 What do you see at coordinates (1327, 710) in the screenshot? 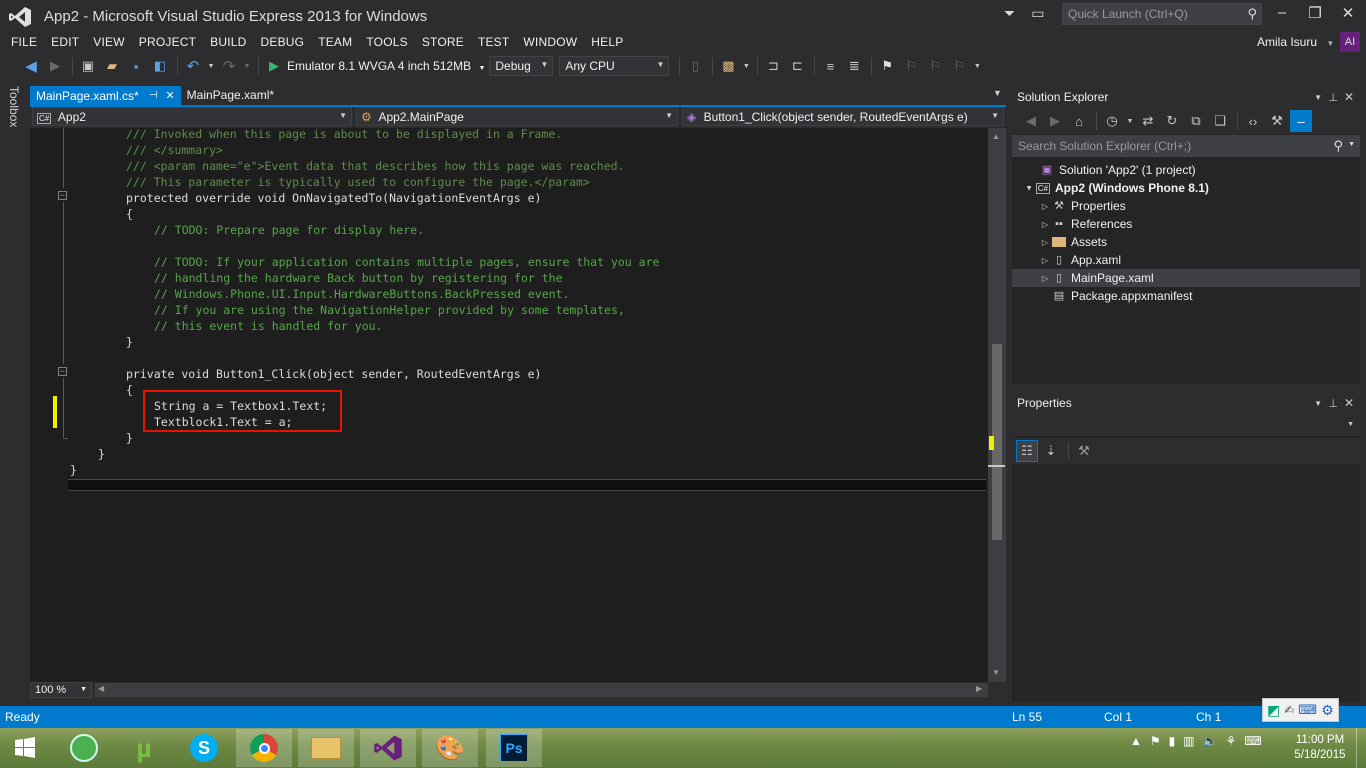
I see `settings-gear-icon: ⚙` at bounding box center [1327, 710].